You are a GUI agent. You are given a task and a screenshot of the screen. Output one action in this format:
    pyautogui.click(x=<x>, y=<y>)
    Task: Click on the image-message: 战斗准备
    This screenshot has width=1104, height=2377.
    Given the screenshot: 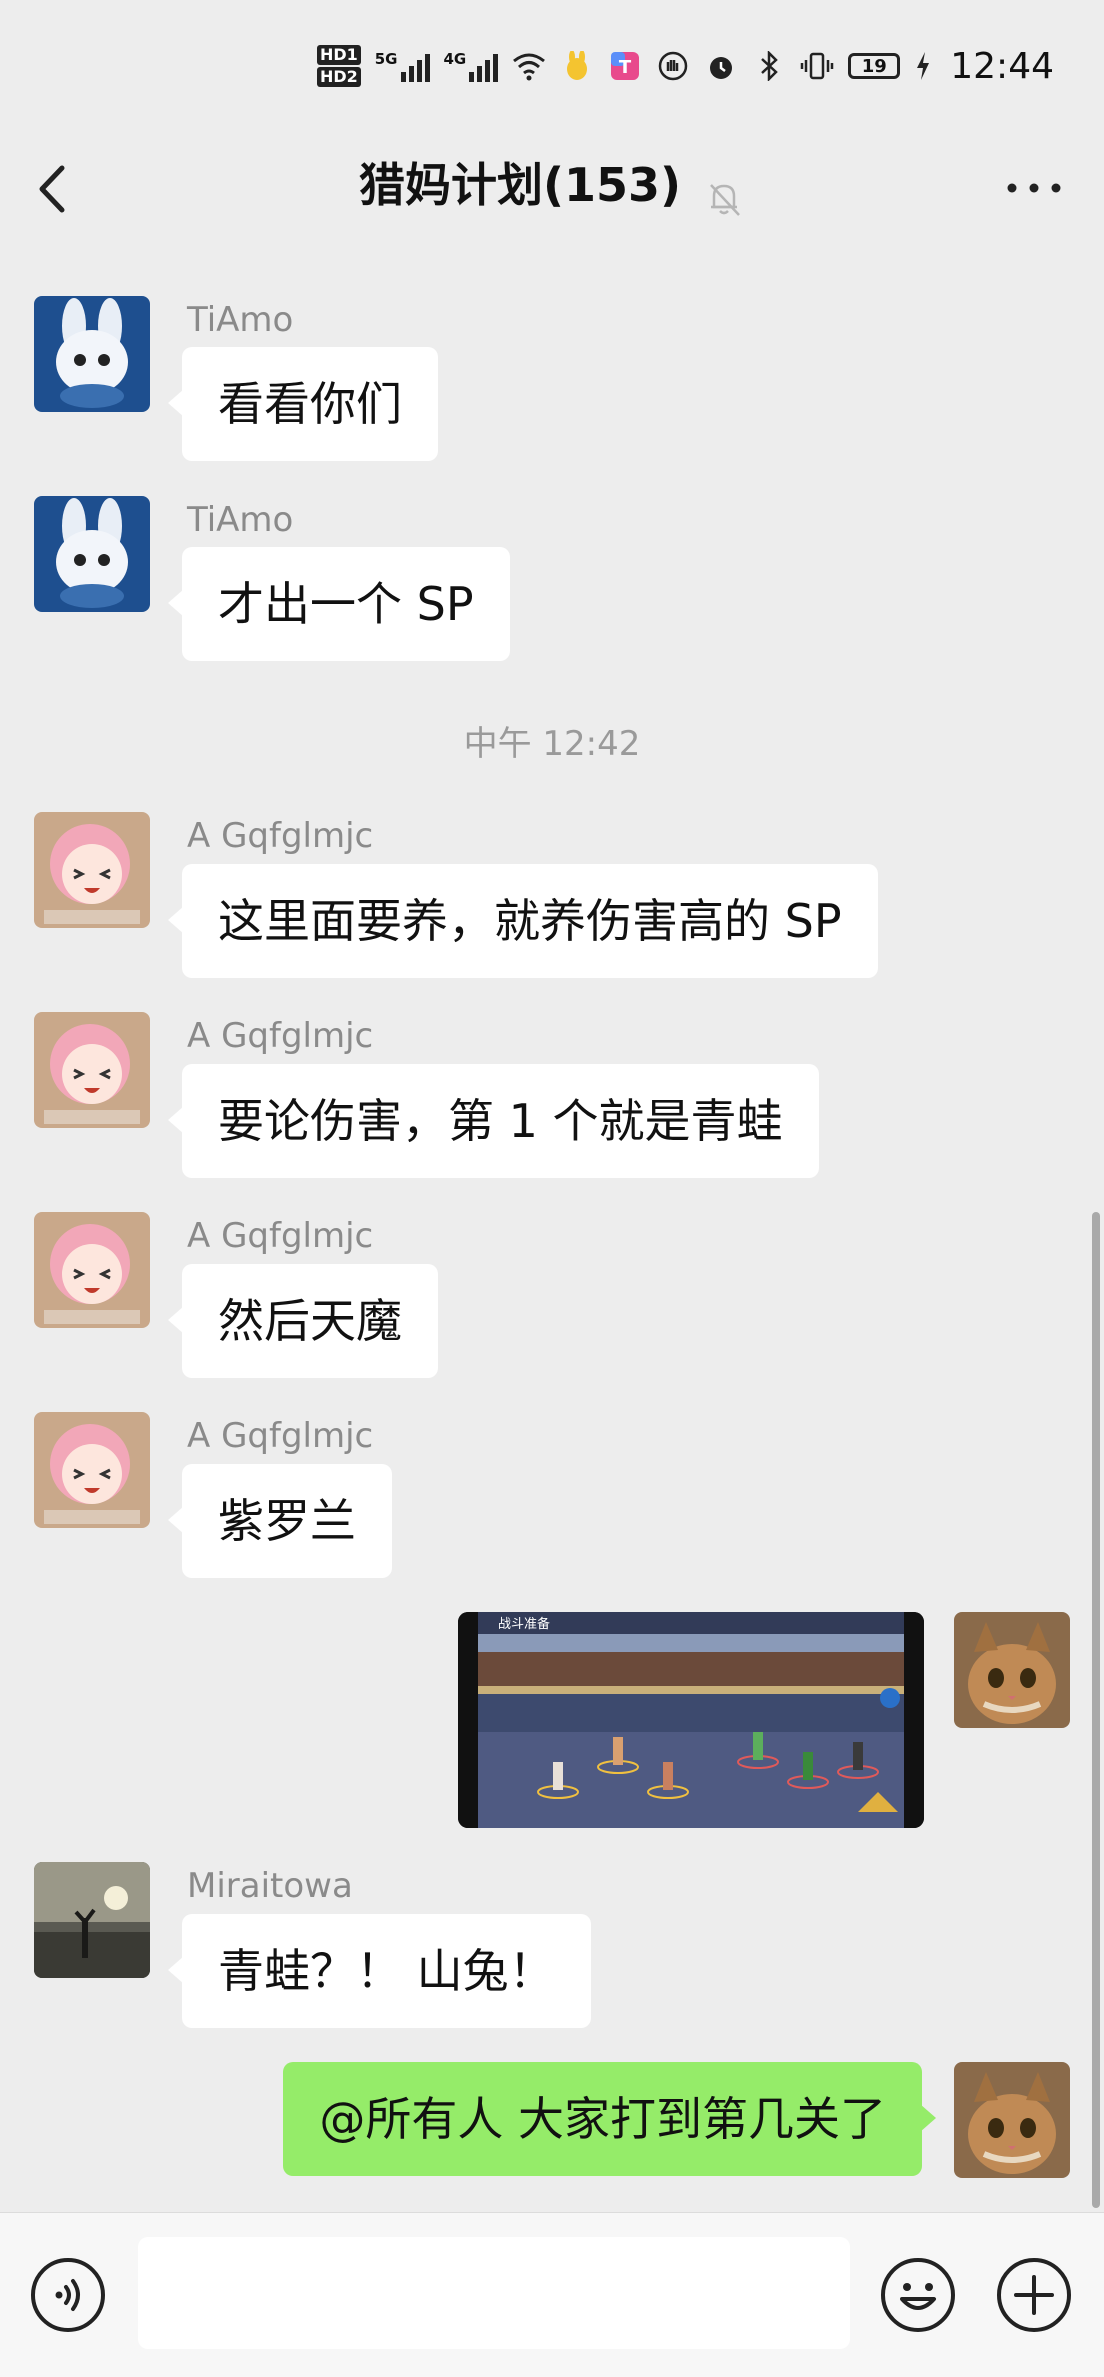 What is the action you would take?
    pyautogui.click(x=691, y=1720)
    